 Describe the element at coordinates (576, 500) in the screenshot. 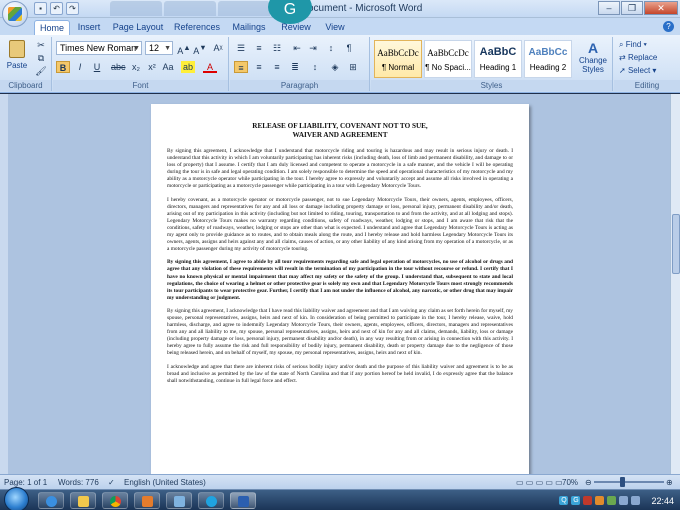

I see `tray-g-icon: G` at that location.